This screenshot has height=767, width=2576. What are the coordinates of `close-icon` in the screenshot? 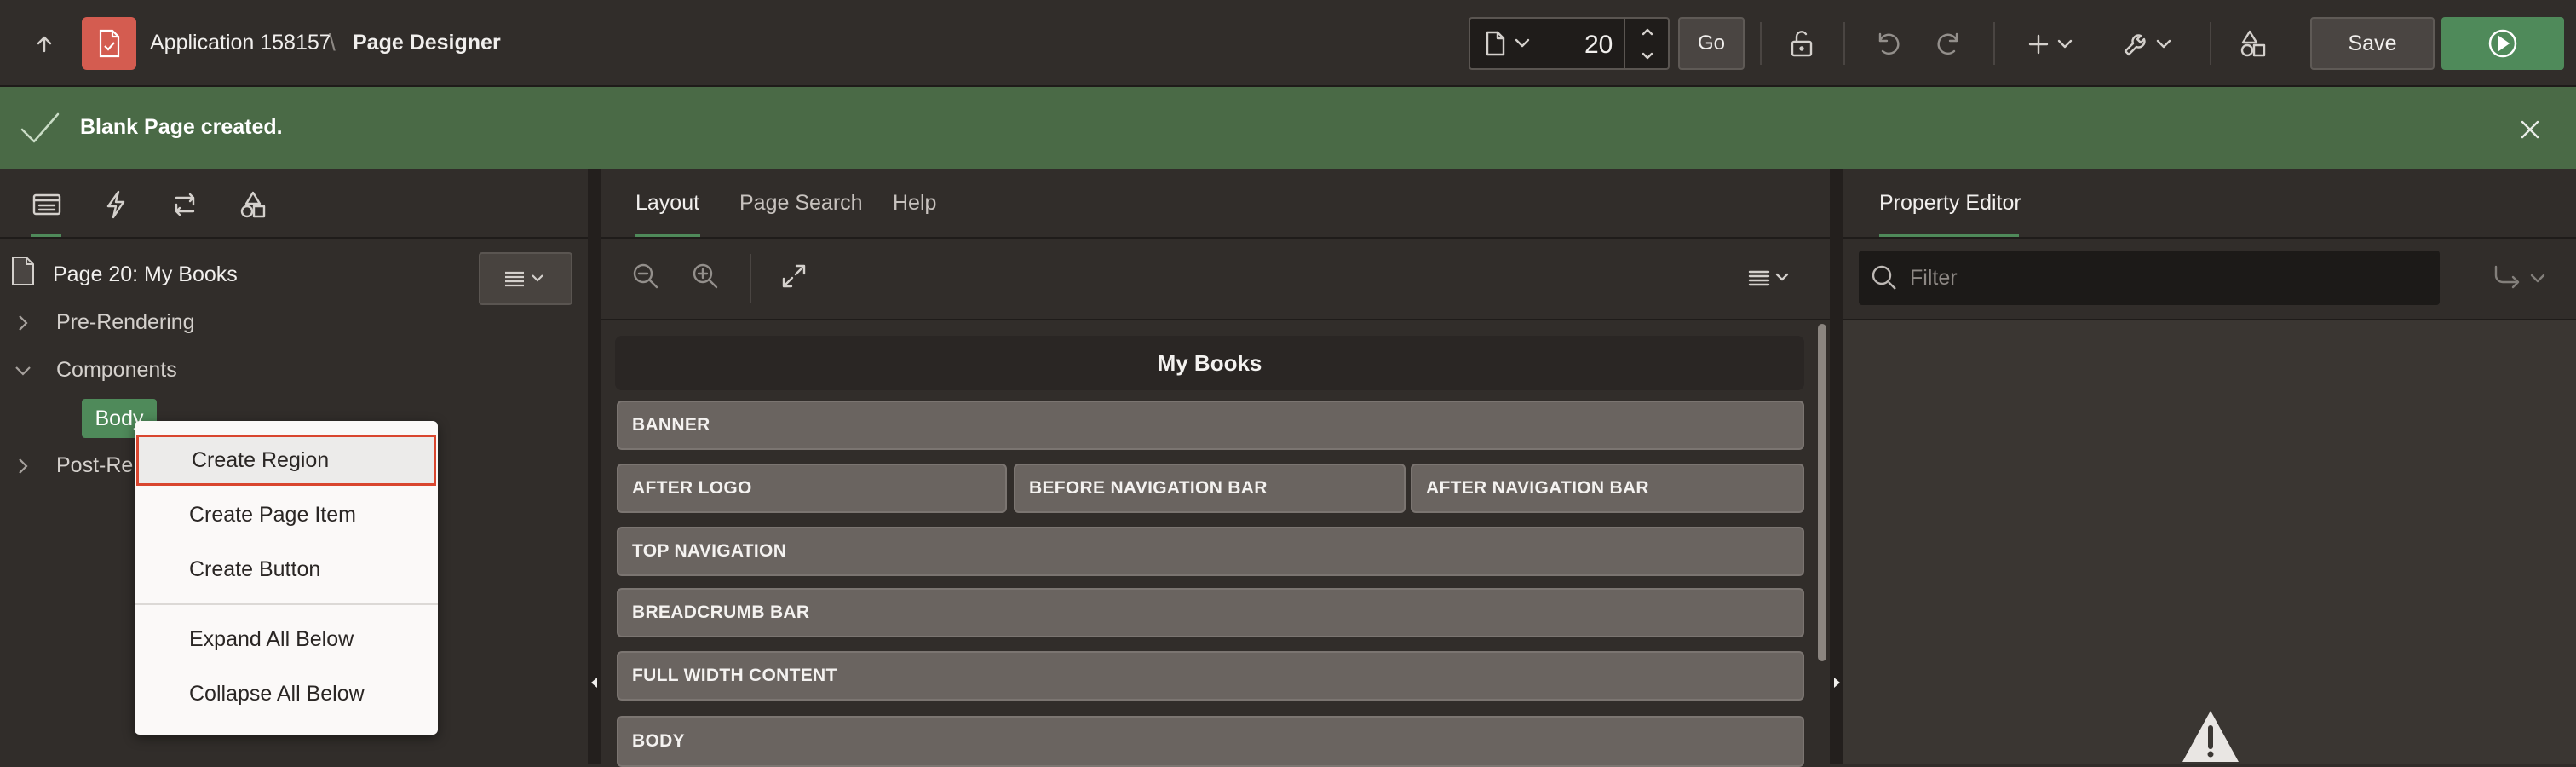 It's located at (2530, 129).